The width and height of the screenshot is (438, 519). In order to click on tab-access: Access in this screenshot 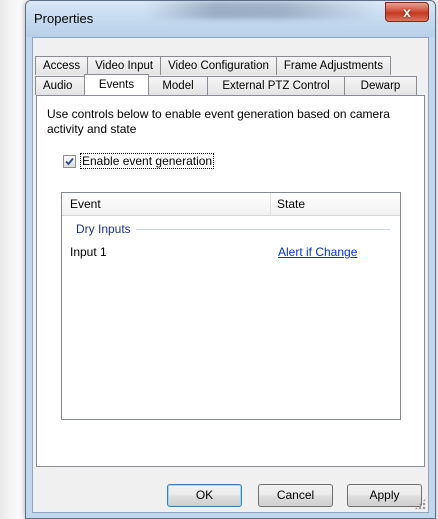, I will do `click(62, 65)`.